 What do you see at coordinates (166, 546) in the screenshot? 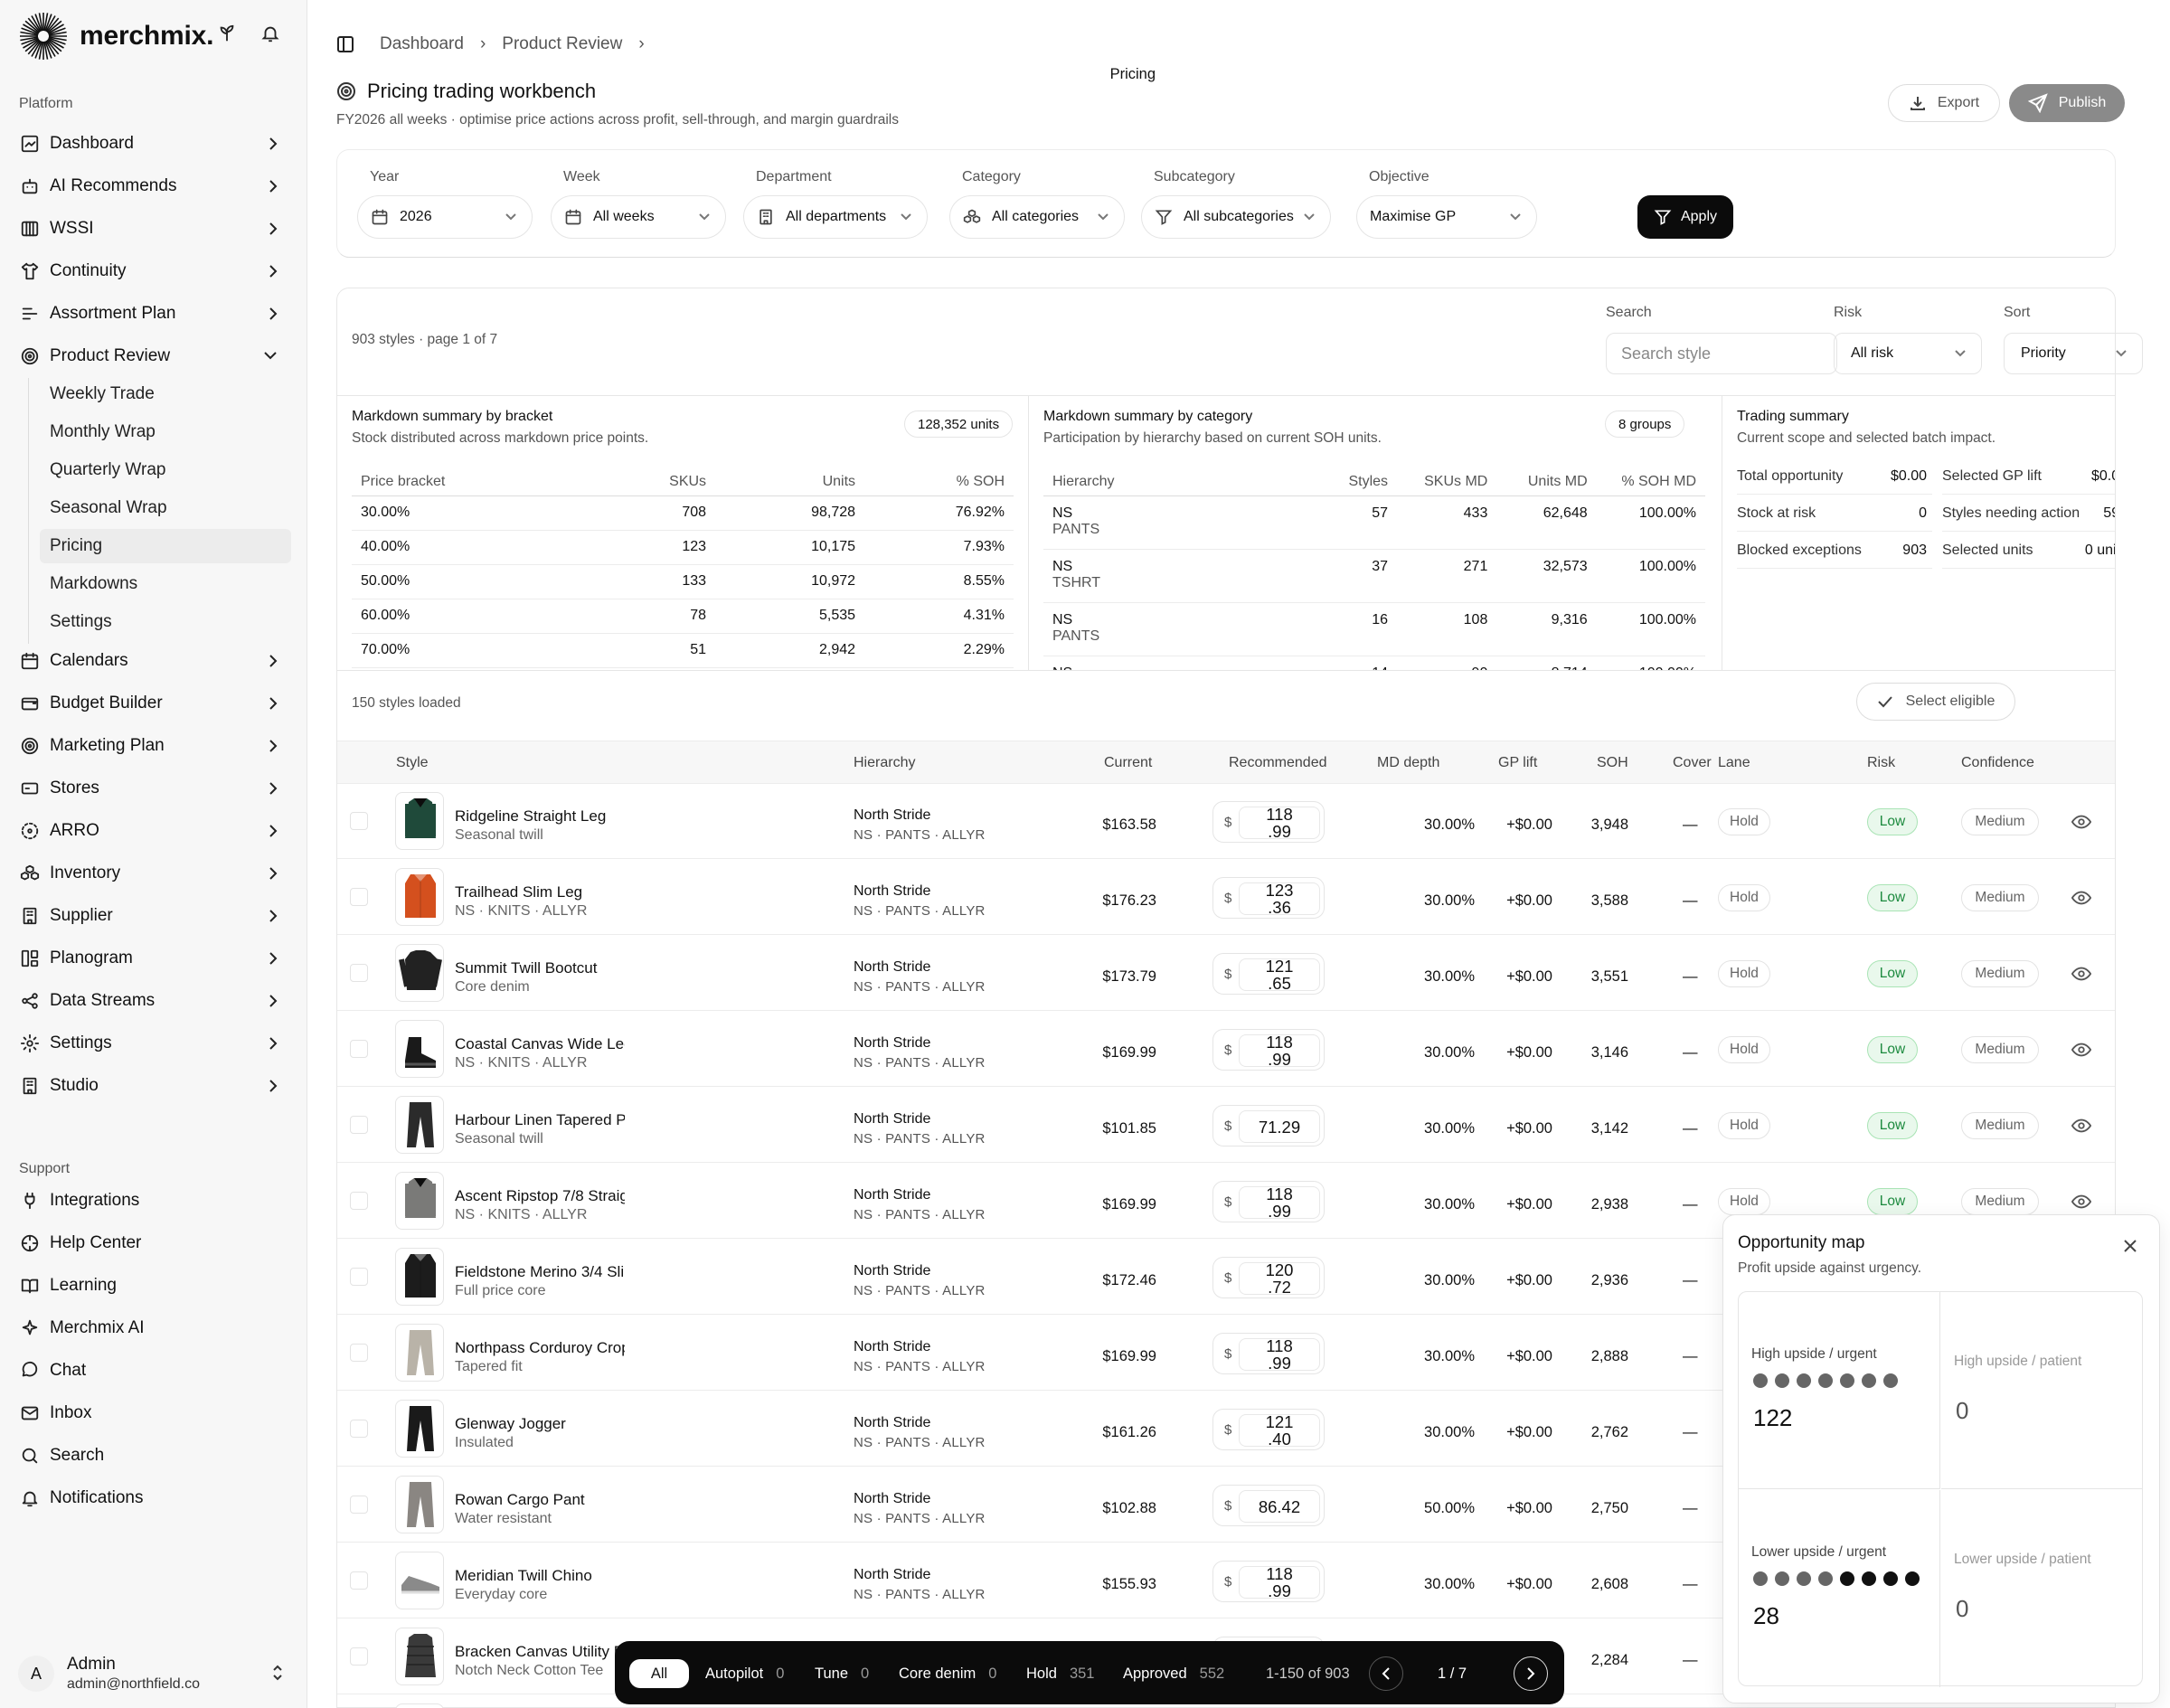
I see `sidebar-subitem-pricing: Pricing` at bounding box center [166, 546].